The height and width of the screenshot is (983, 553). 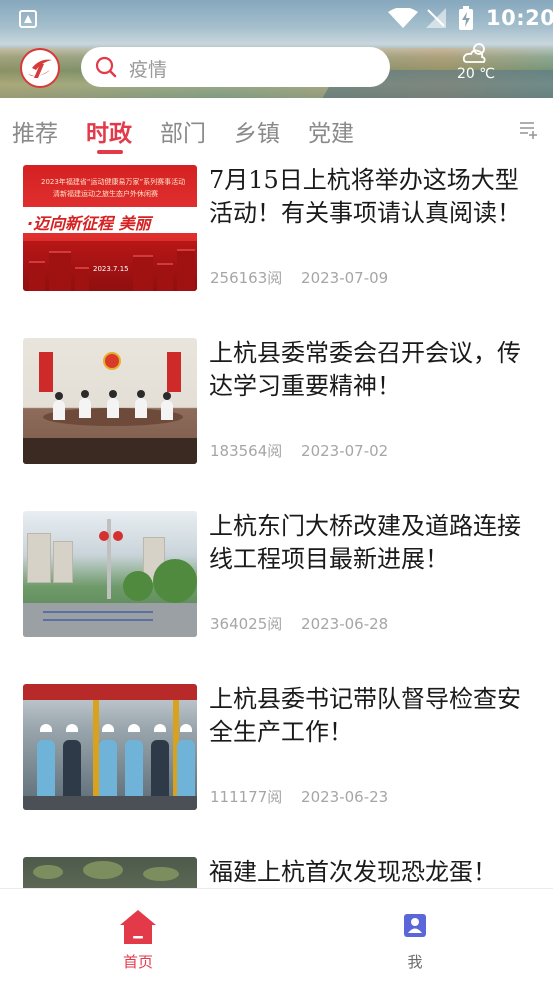 I want to click on channel-manage-icon, so click(x=528, y=130).